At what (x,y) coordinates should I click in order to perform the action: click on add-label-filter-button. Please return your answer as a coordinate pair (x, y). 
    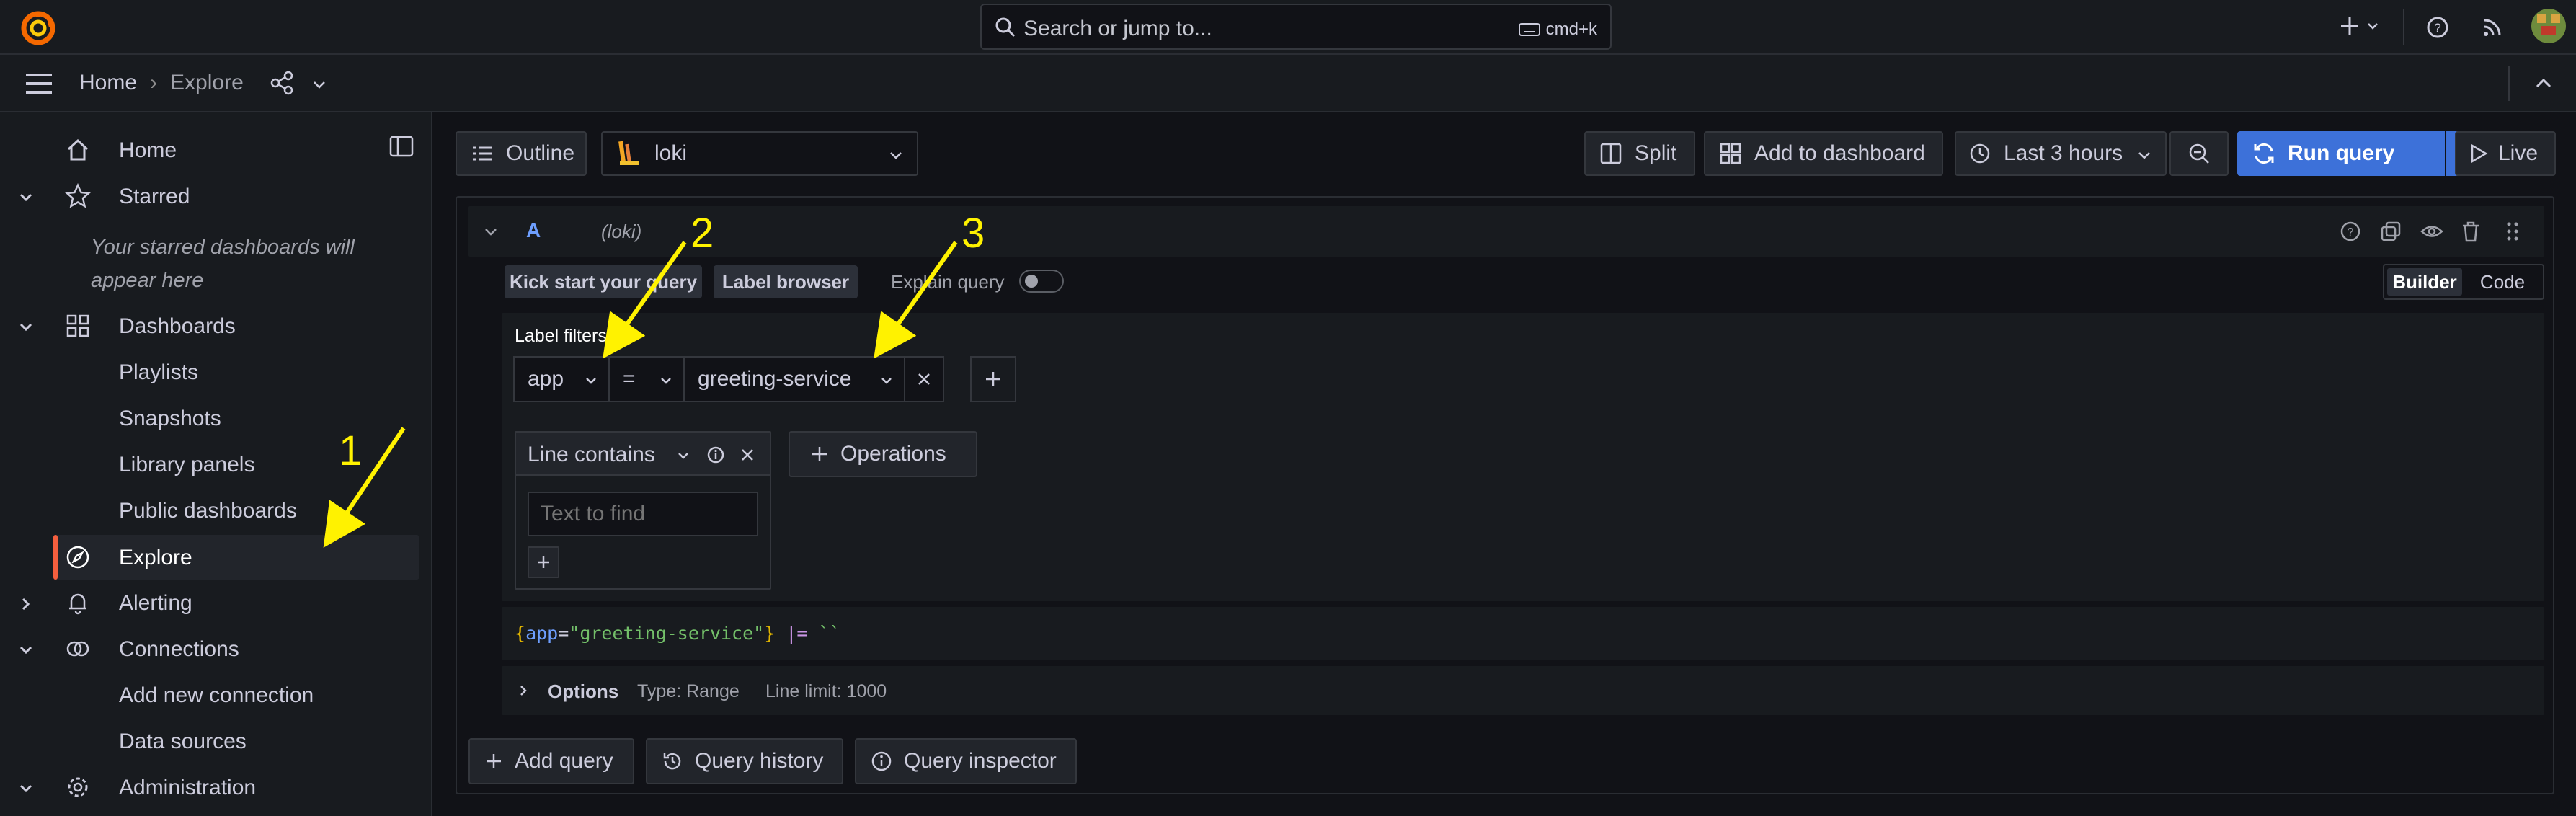
    Looking at the image, I should click on (993, 379).